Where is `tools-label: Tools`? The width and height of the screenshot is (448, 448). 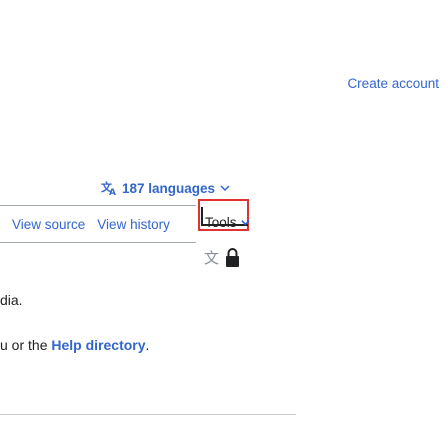 tools-label: Tools is located at coordinates (221, 222).